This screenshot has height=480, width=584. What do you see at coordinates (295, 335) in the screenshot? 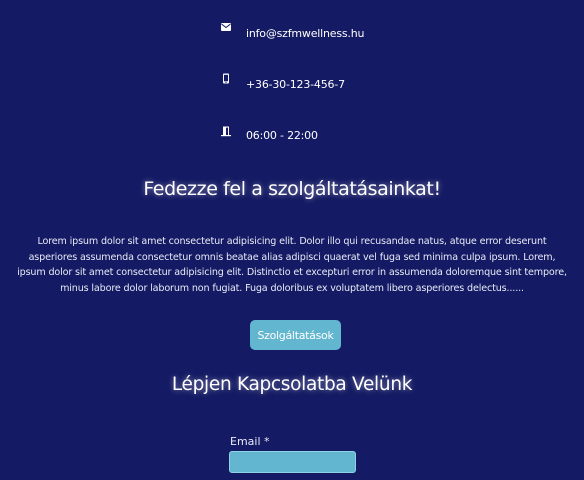
I see `services-button: Szolgáltatások` at bounding box center [295, 335].